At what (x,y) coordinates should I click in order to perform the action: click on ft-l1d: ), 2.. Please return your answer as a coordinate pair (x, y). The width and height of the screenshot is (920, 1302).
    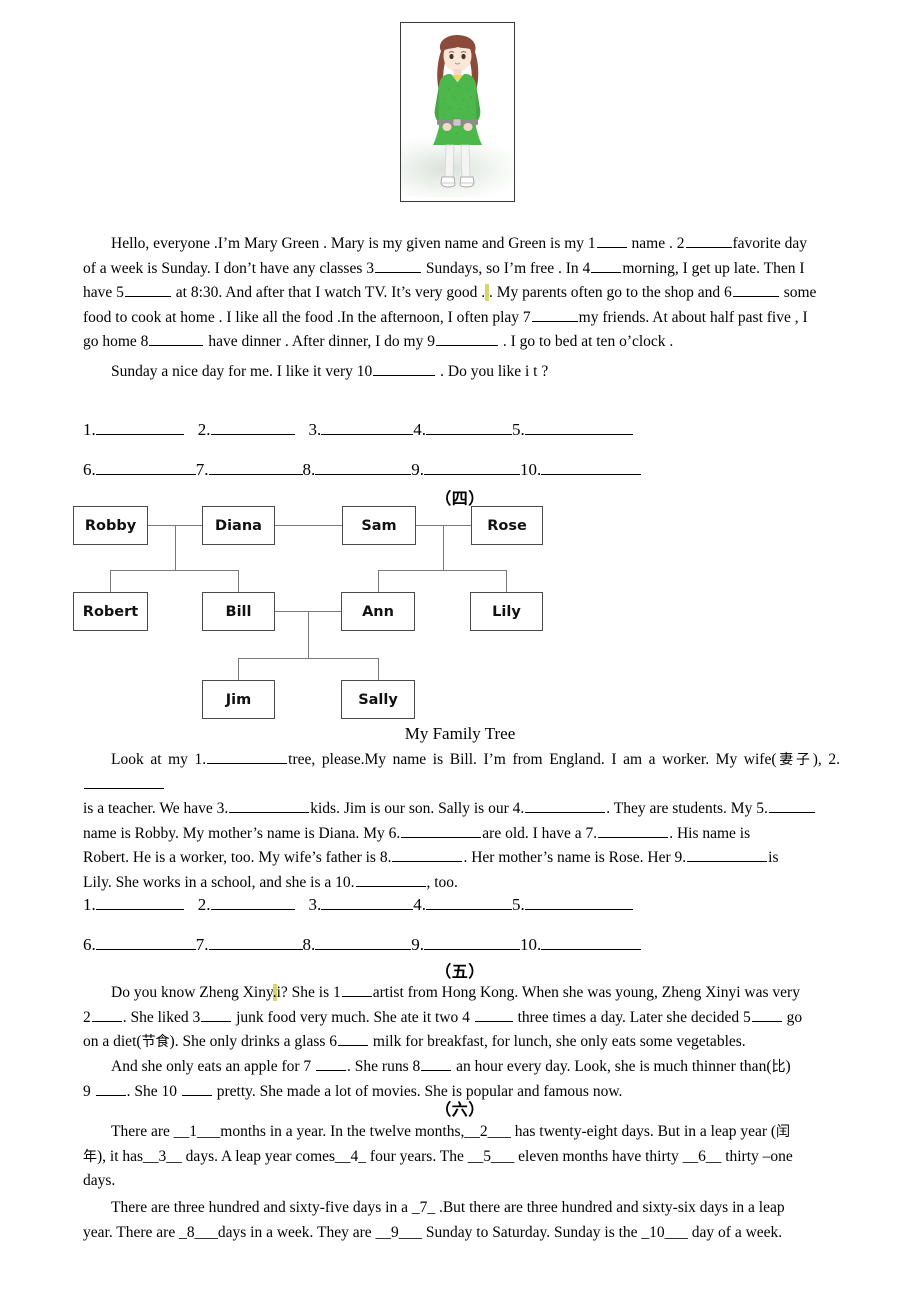
    Looking at the image, I should click on (826, 759).